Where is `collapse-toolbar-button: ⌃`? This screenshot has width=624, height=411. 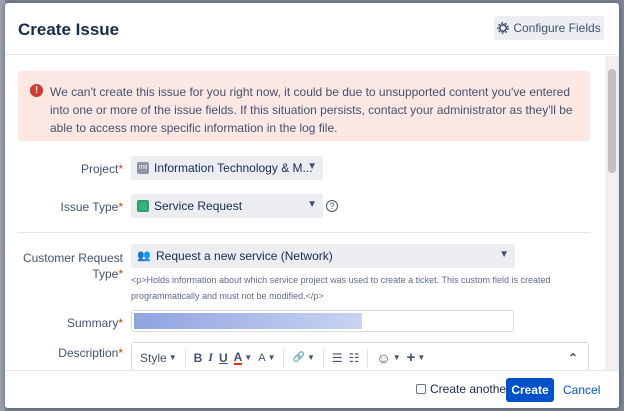 collapse-toolbar-button: ⌃ is located at coordinates (573, 358).